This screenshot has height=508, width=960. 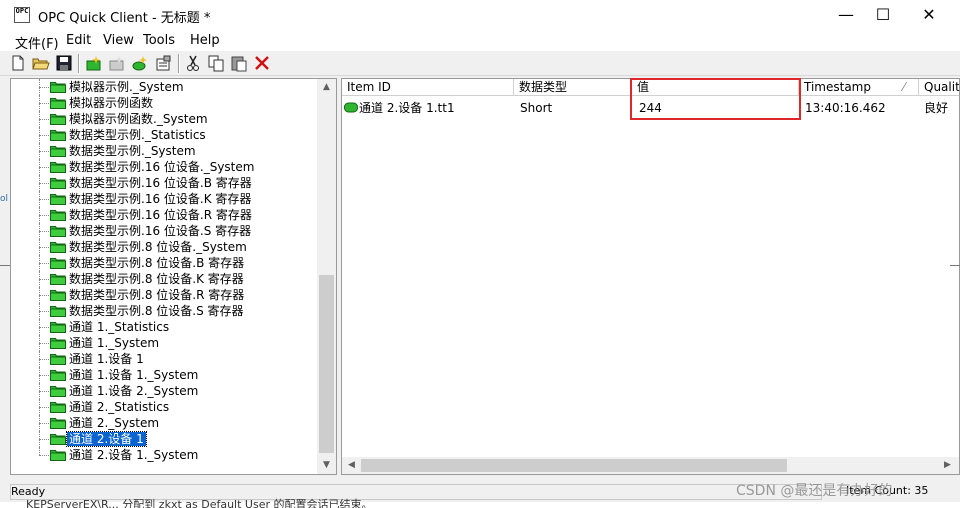 I want to click on tree-item-label: 通道 1.设备 1._System, so click(x=134, y=375).